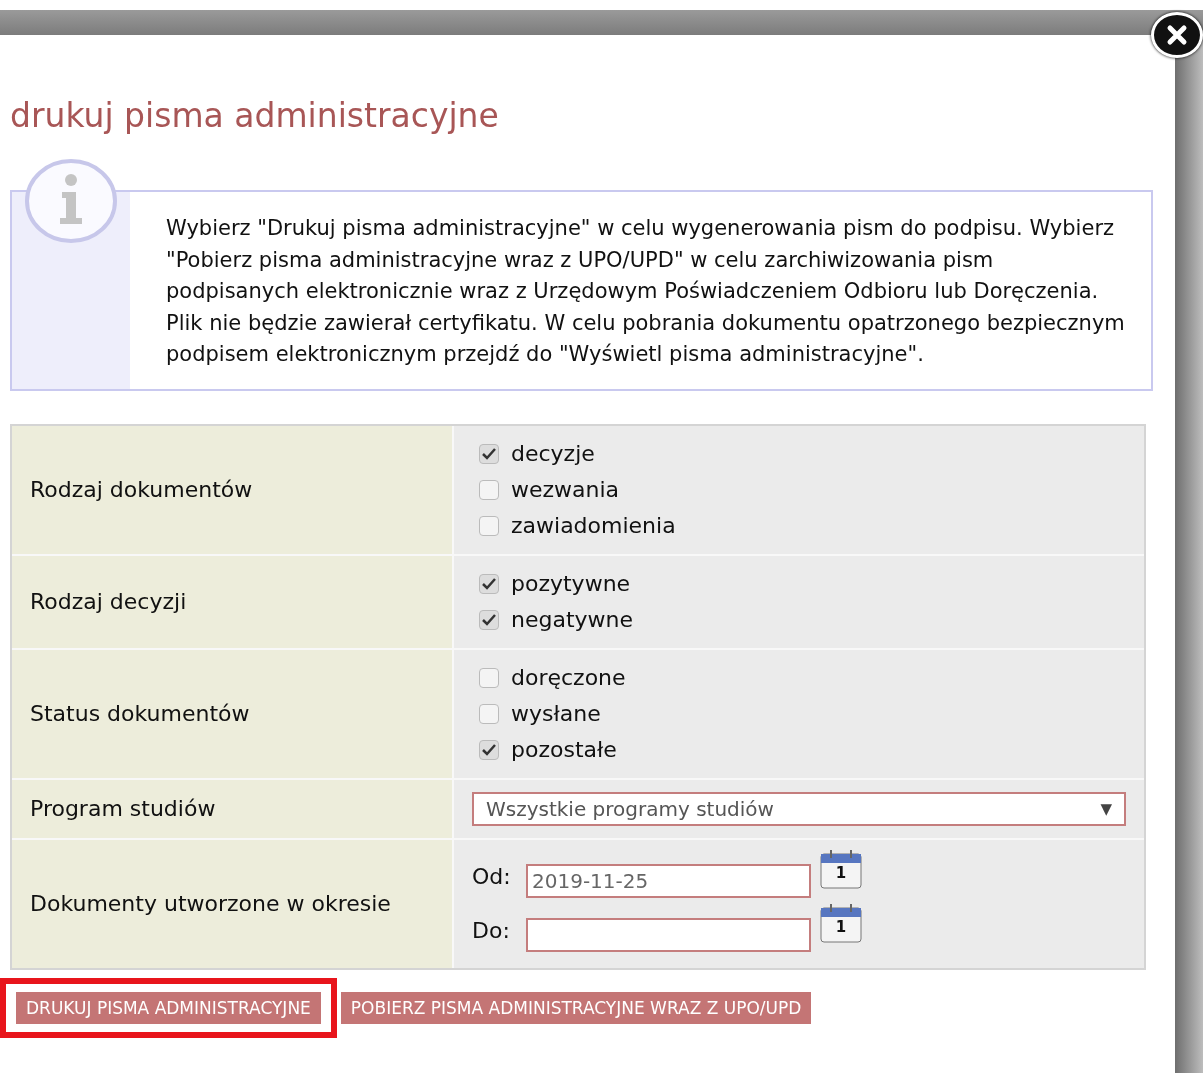  What do you see at coordinates (799, 619) in the screenshot?
I see `checkbox-option: negatywne` at bounding box center [799, 619].